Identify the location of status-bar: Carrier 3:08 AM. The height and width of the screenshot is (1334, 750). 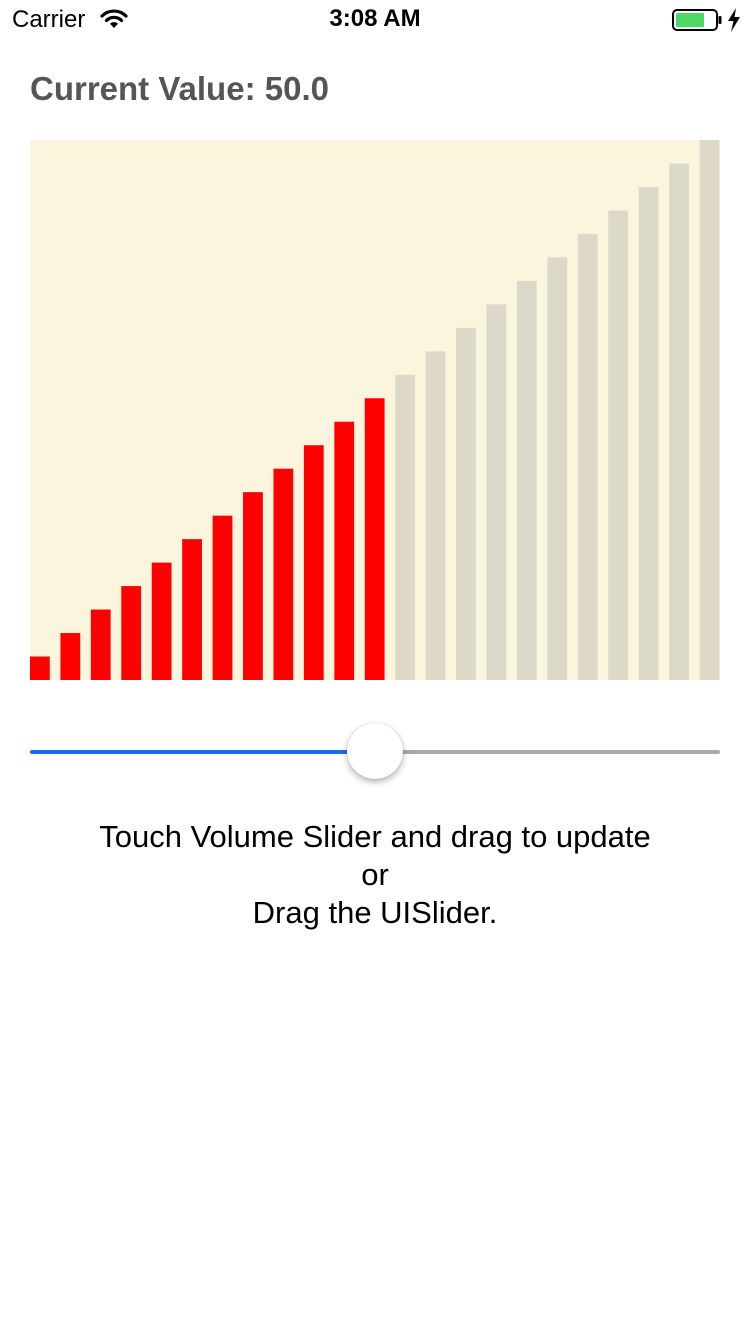
(375, 20).